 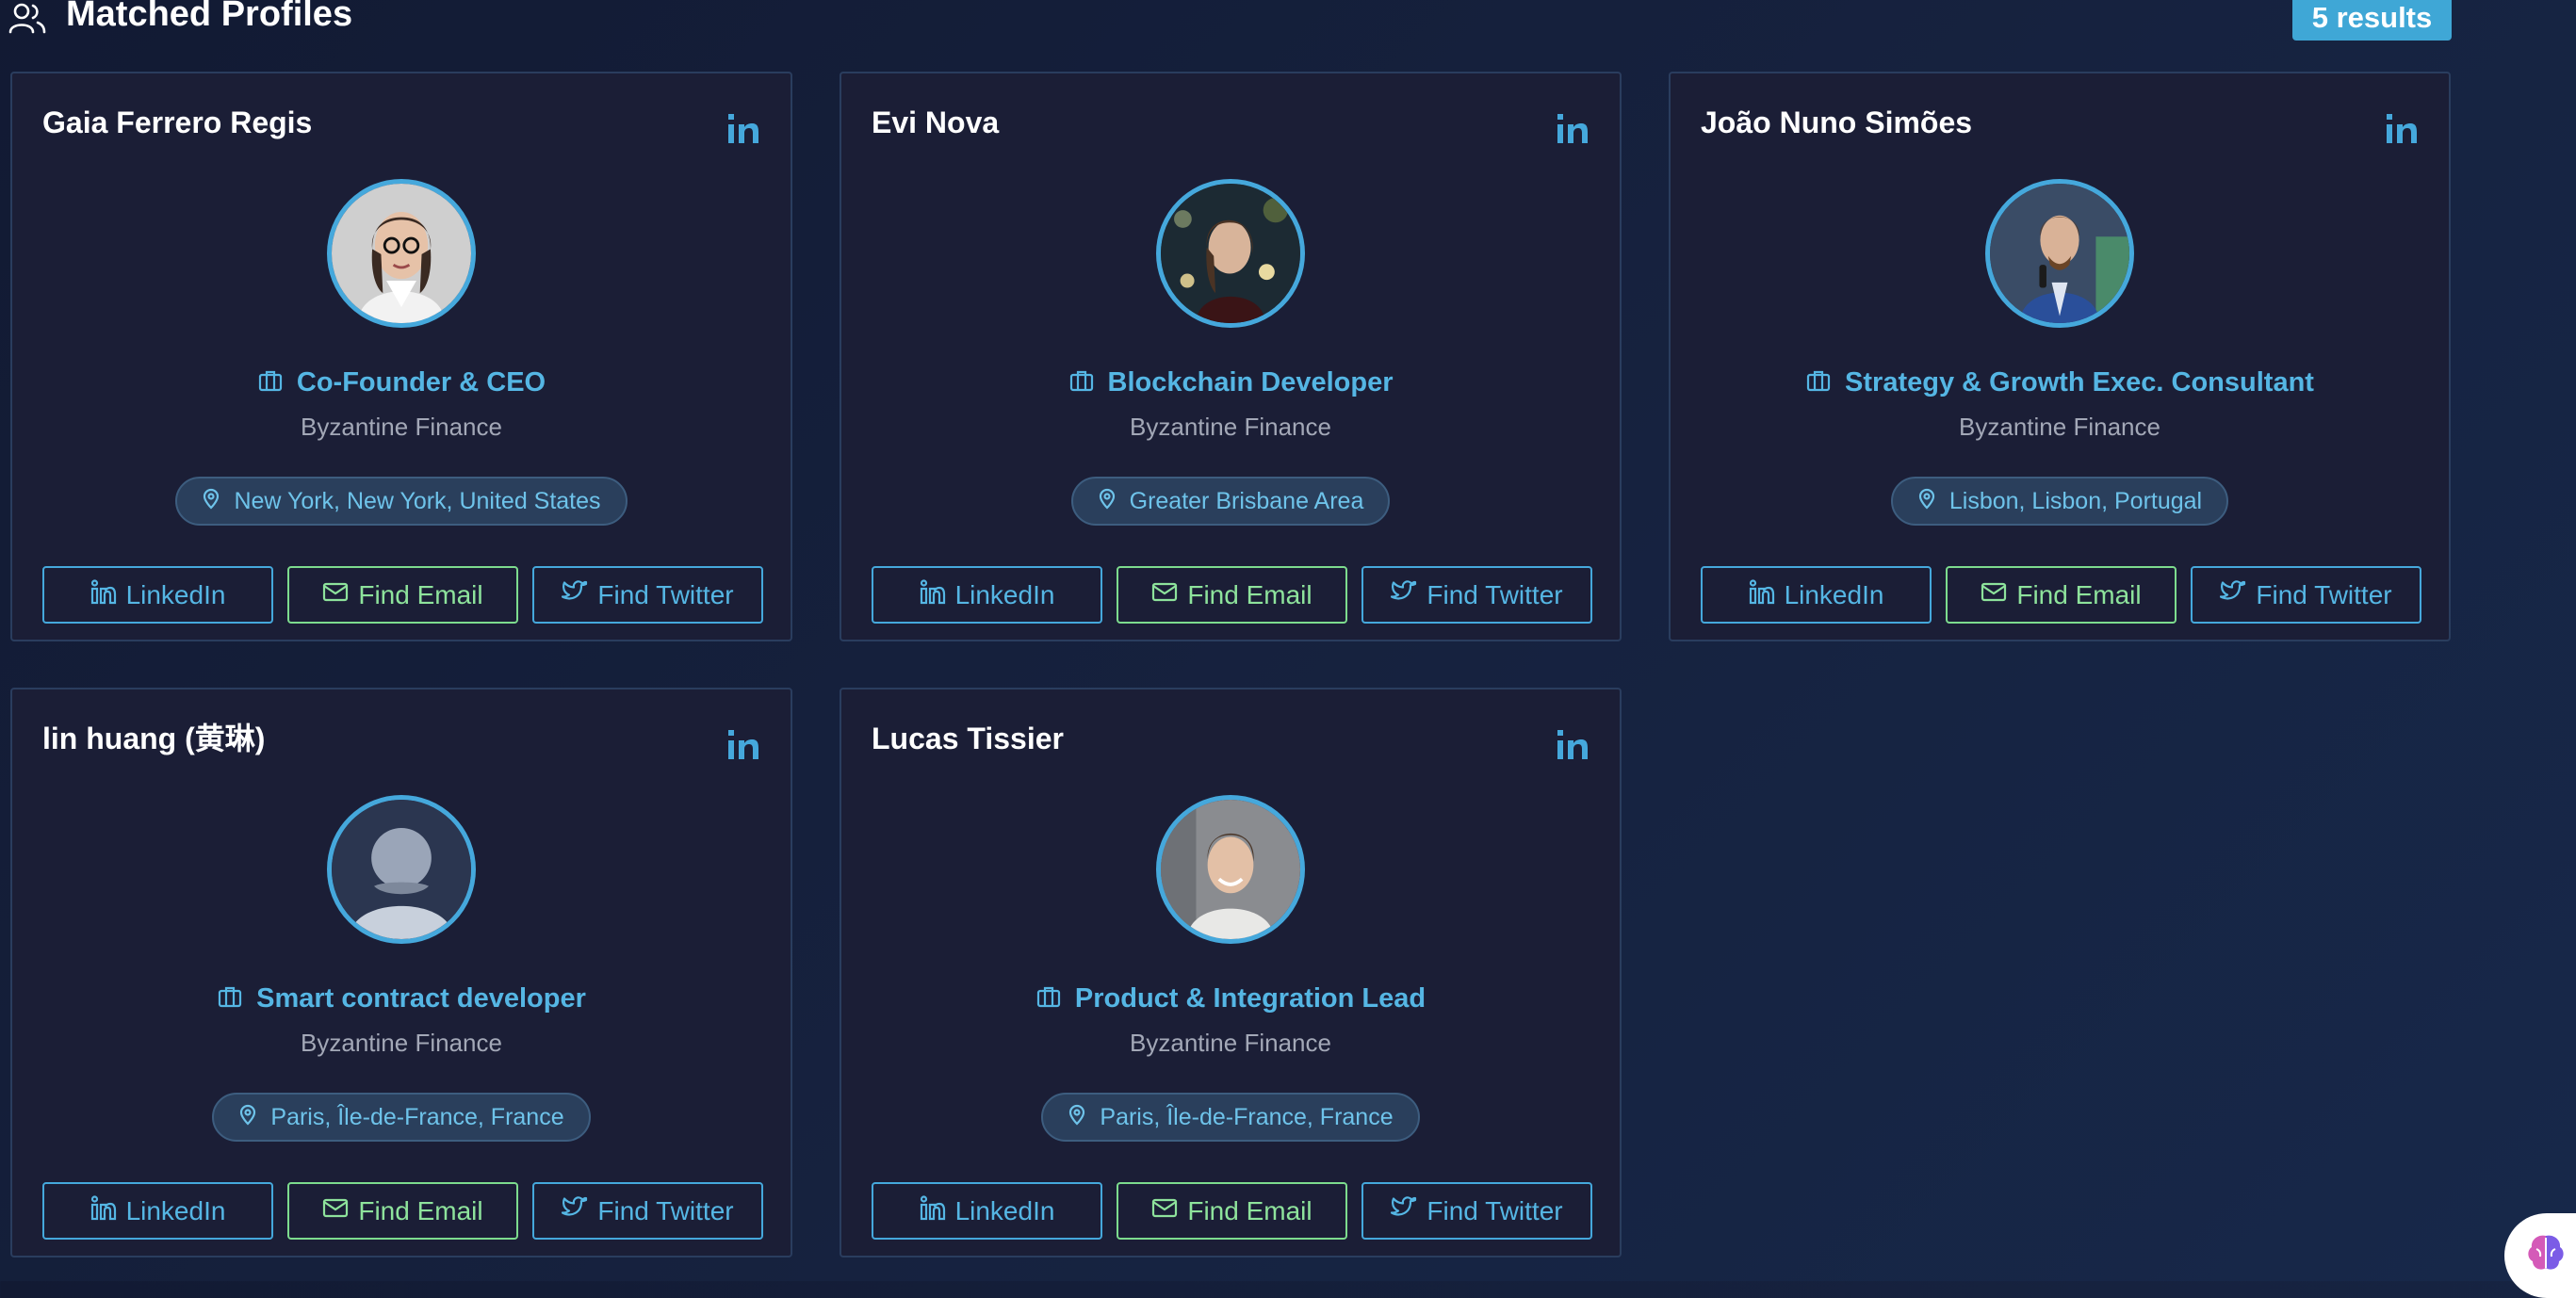 What do you see at coordinates (27, 19) in the screenshot?
I see `users-icon` at bounding box center [27, 19].